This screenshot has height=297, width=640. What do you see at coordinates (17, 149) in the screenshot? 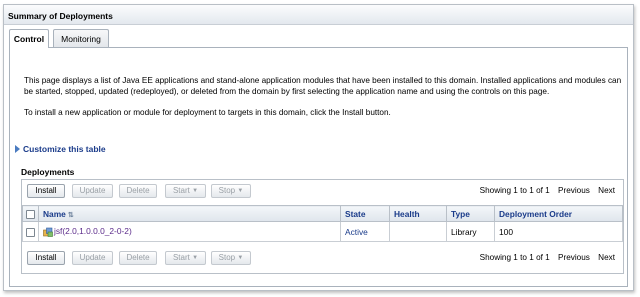
I see `expand-triangle-icon` at bounding box center [17, 149].